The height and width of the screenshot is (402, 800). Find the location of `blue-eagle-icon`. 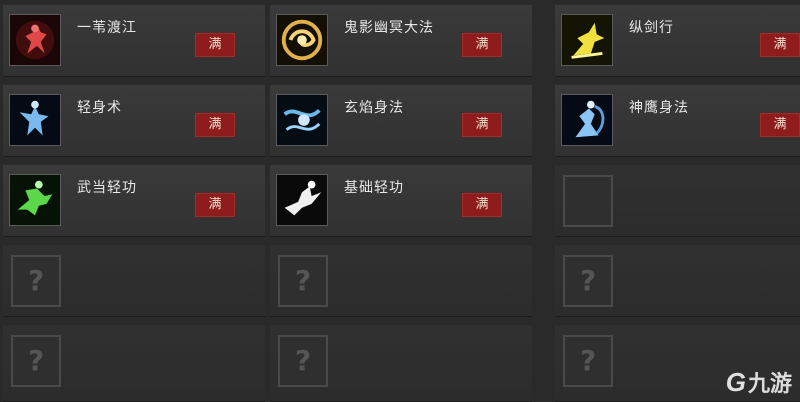

blue-eagle-icon is located at coordinates (587, 120).